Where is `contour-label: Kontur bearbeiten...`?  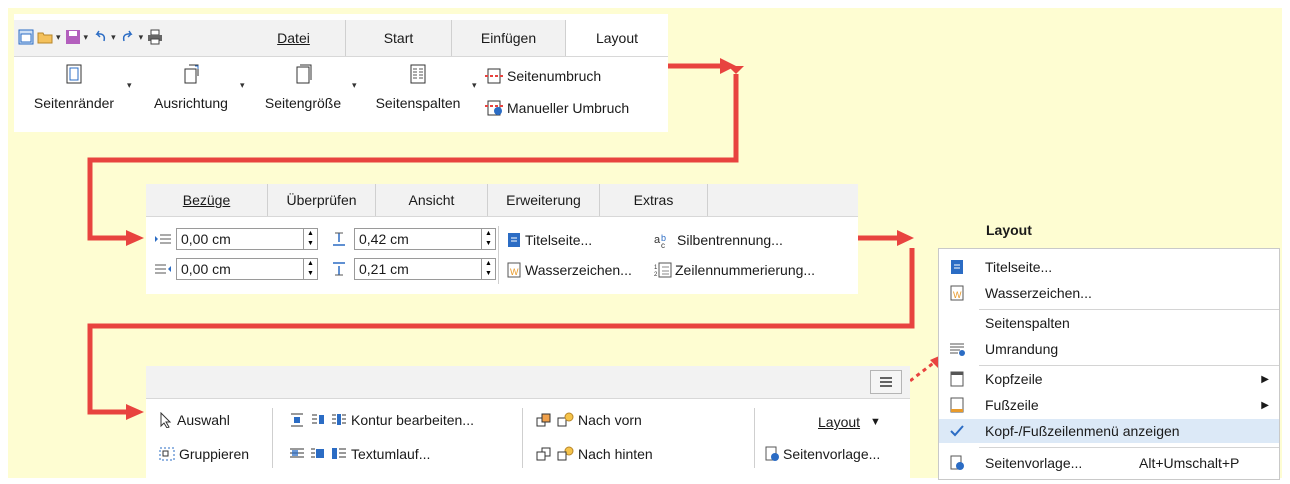 contour-label: Kontur bearbeiten... is located at coordinates (412, 420).